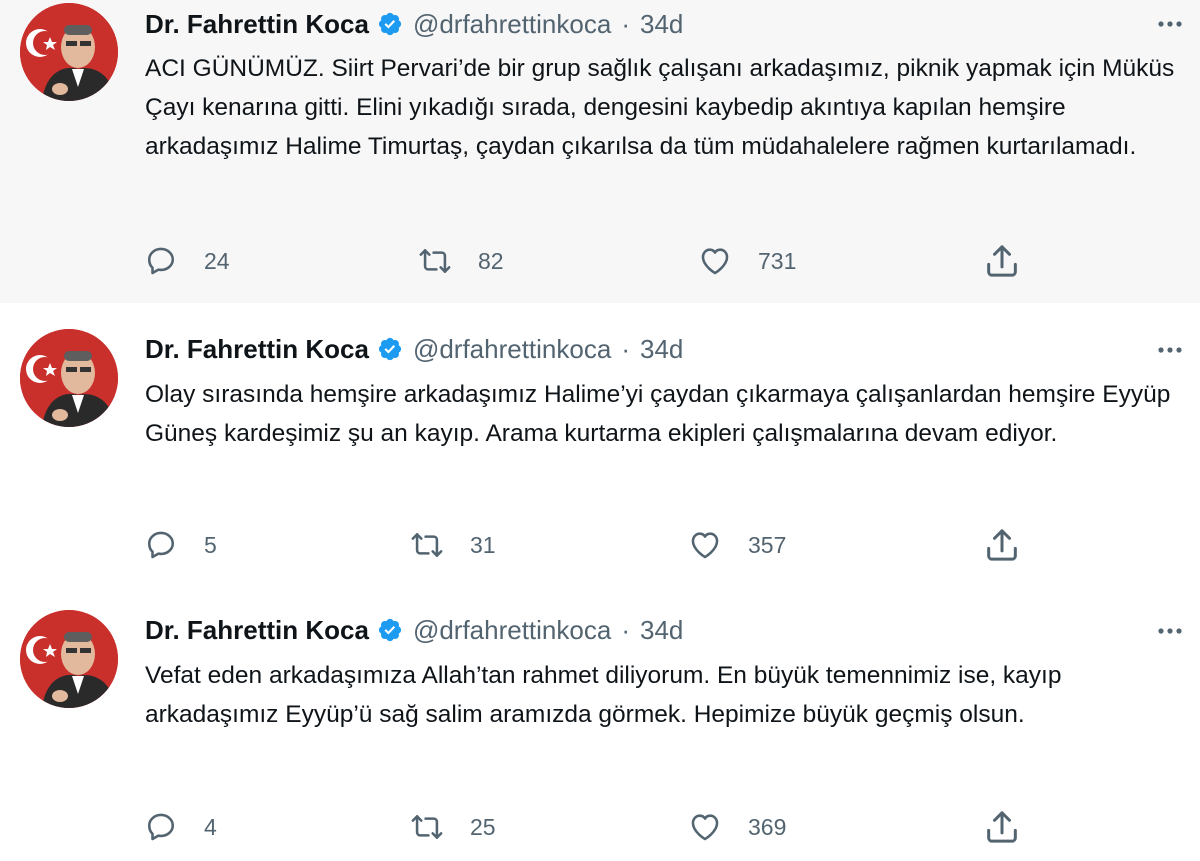 The height and width of the screenshot is (861, 1200). What do you see at coordinates (737, 827) in the screenshot?
I see `like-button: 369` at bounding box center [737, 827].